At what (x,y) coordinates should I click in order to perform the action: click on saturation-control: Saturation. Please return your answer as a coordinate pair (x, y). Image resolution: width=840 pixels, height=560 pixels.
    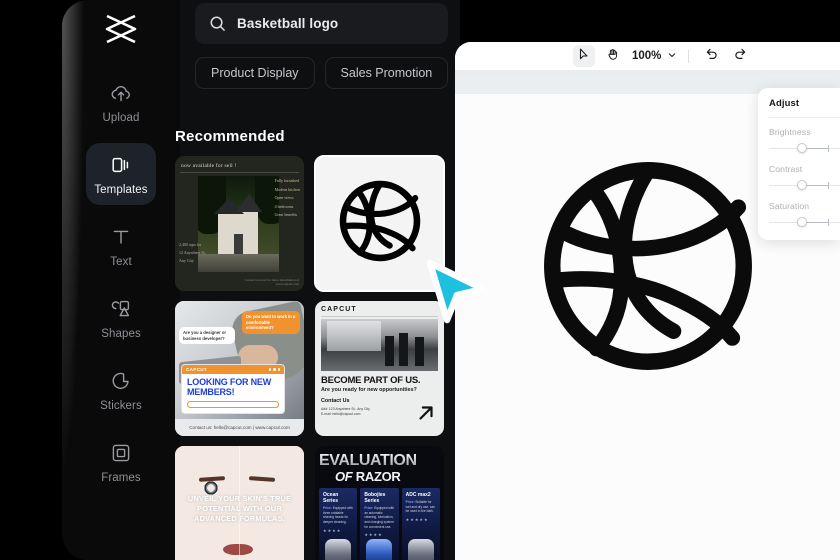
    Looking at the image, I should click on (804, 214).